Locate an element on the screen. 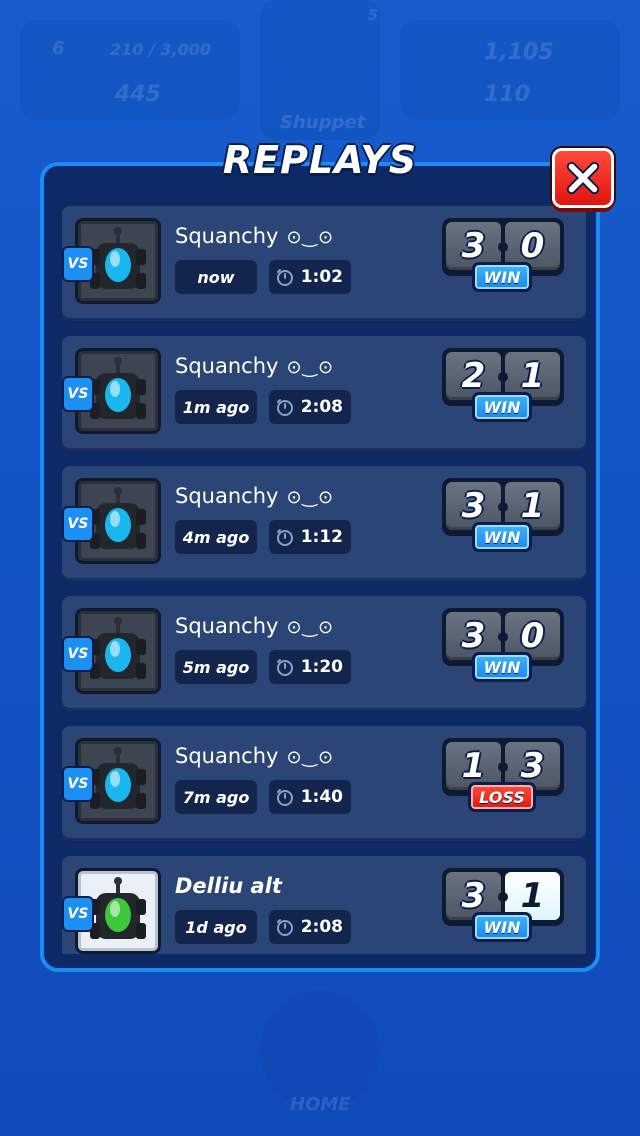 This screenshot has height=1136, width=640. close-x-icon is located at coordinates (583, 178).